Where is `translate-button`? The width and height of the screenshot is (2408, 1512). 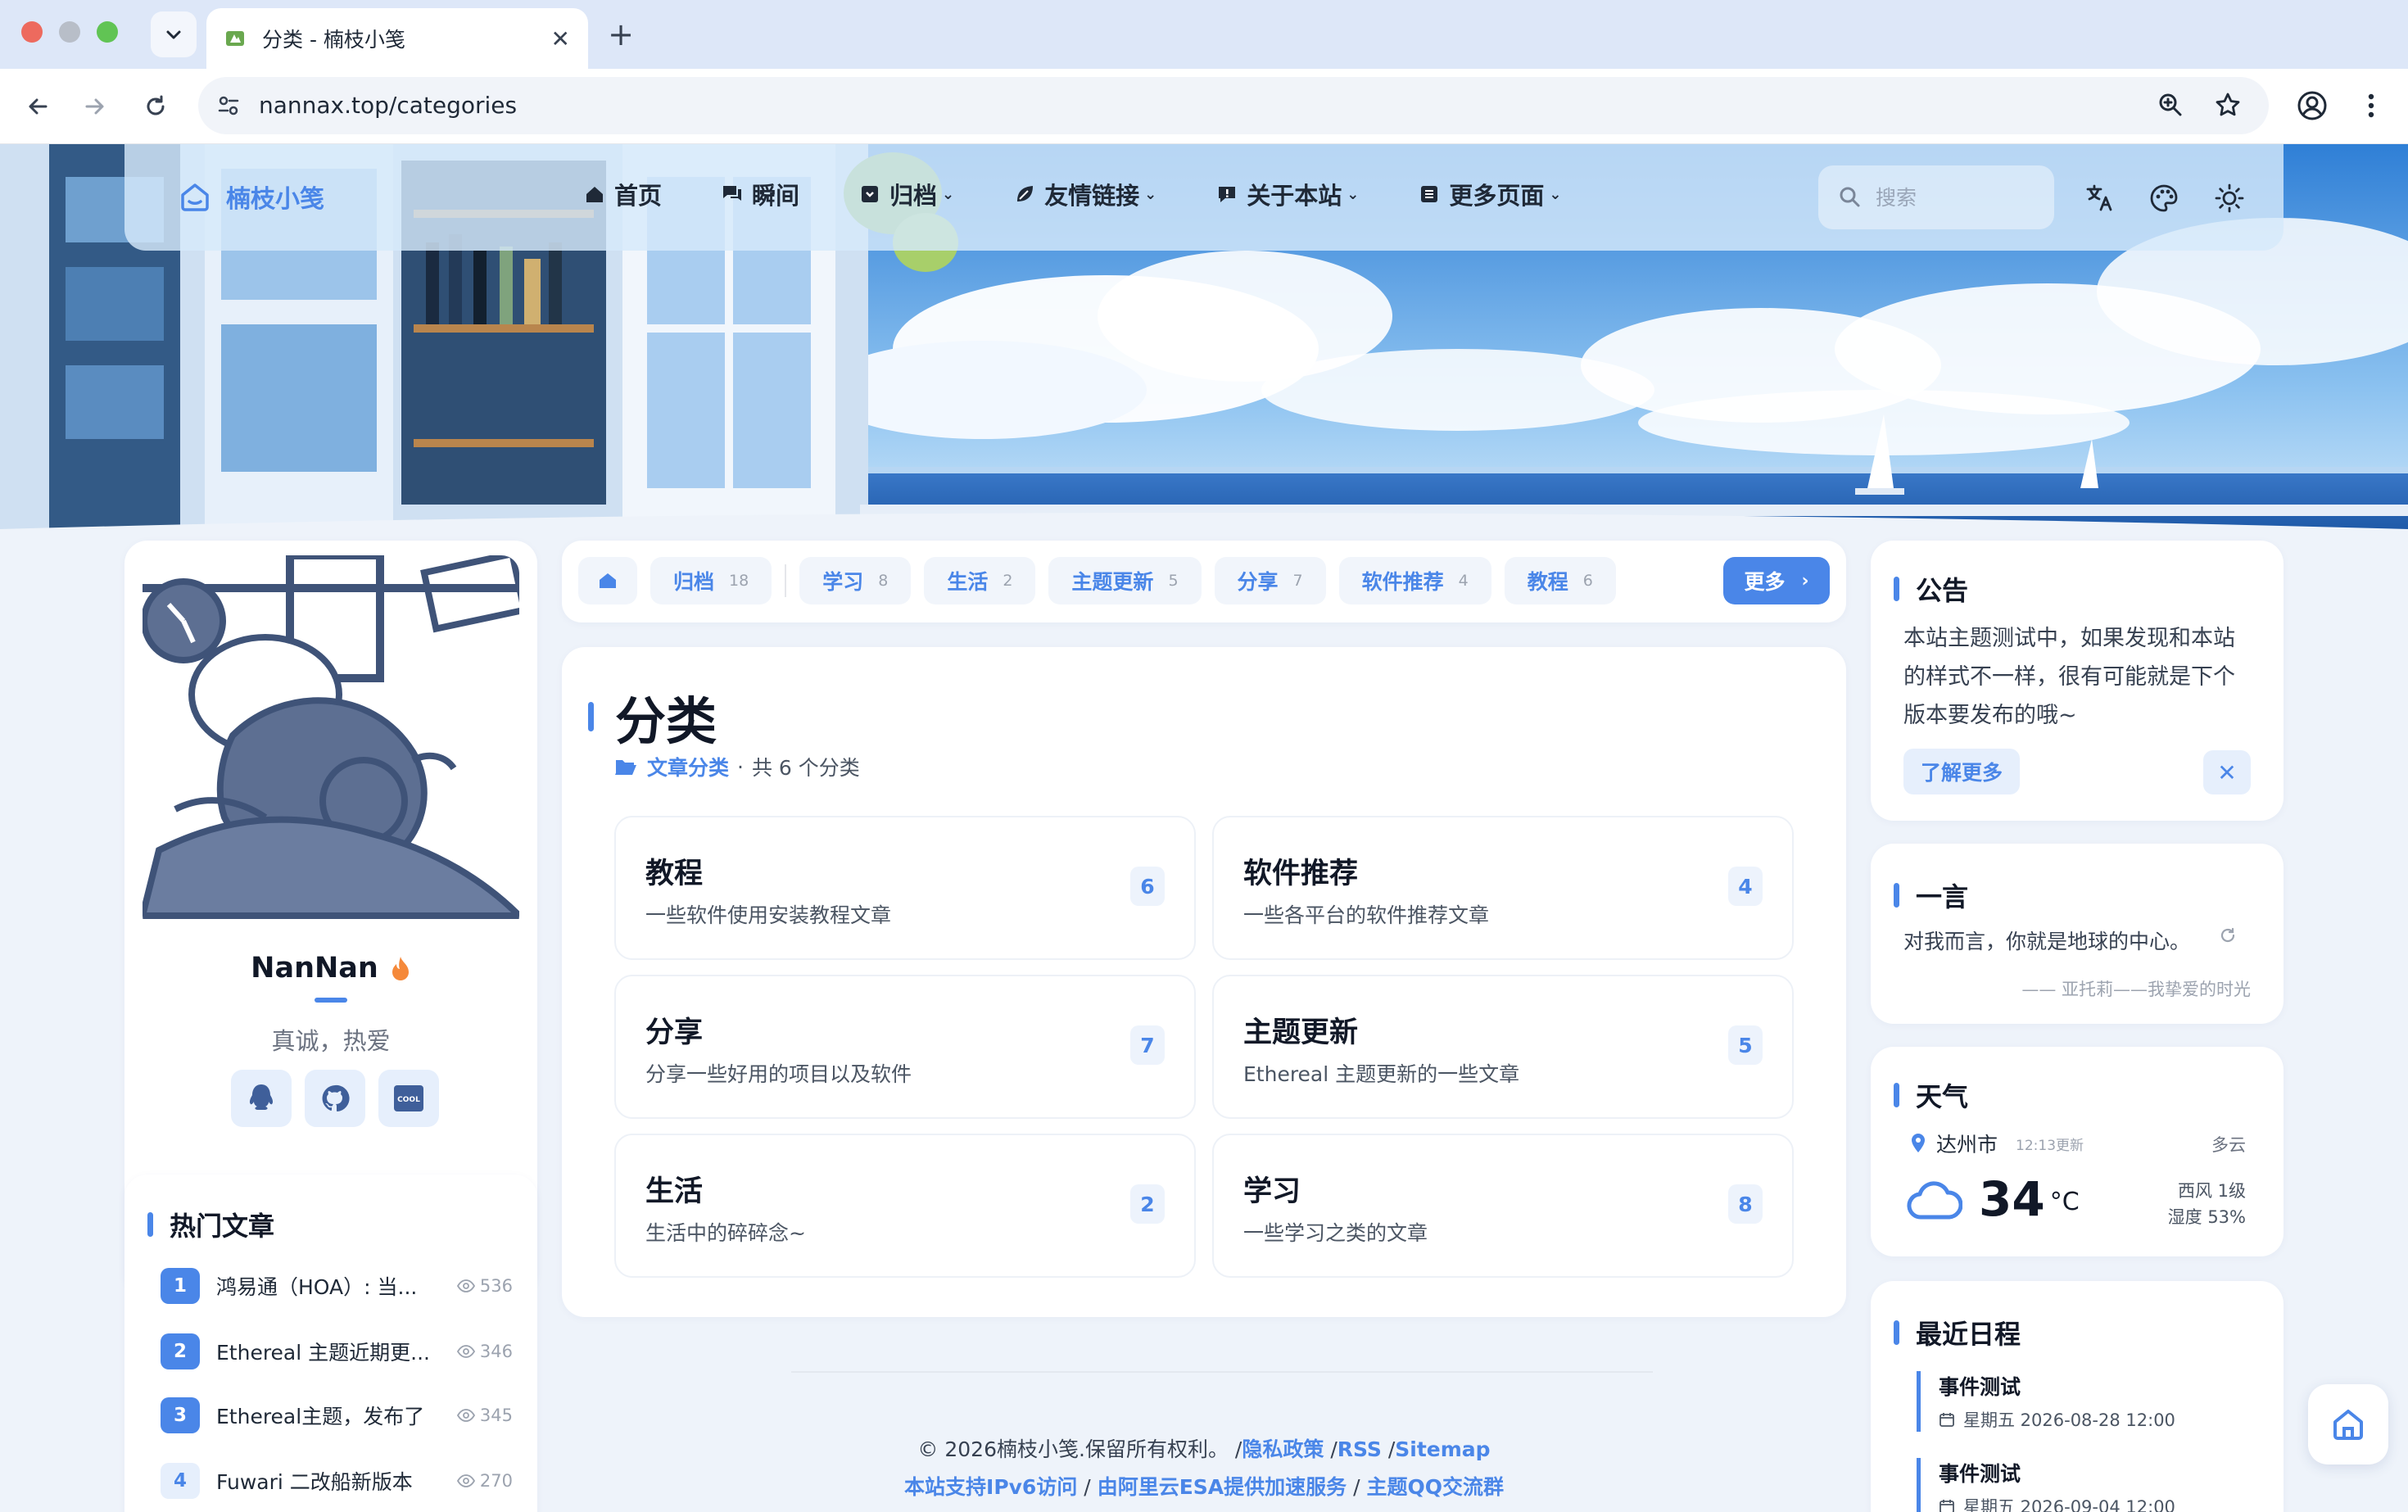
translate-button is located at coordinates (2100, 198).